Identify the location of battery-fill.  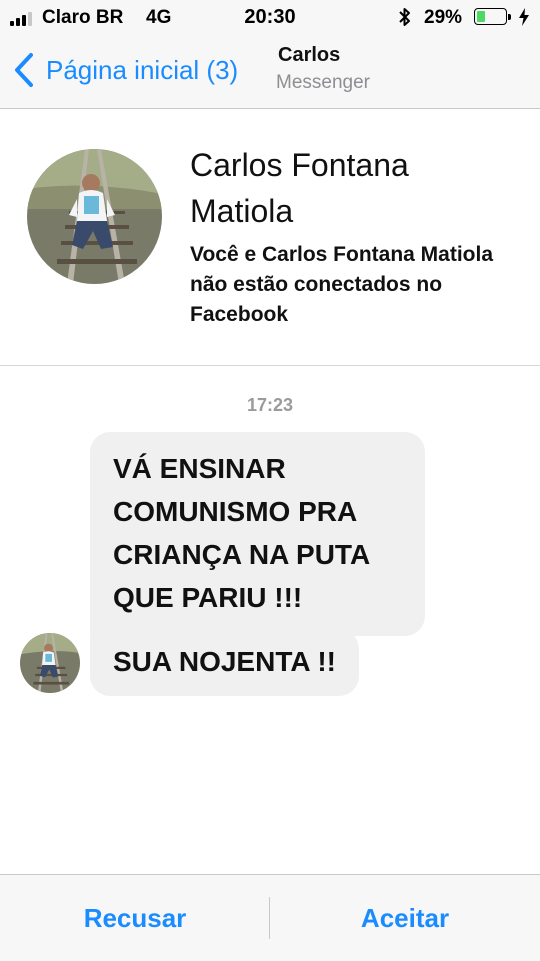
(481, 16).